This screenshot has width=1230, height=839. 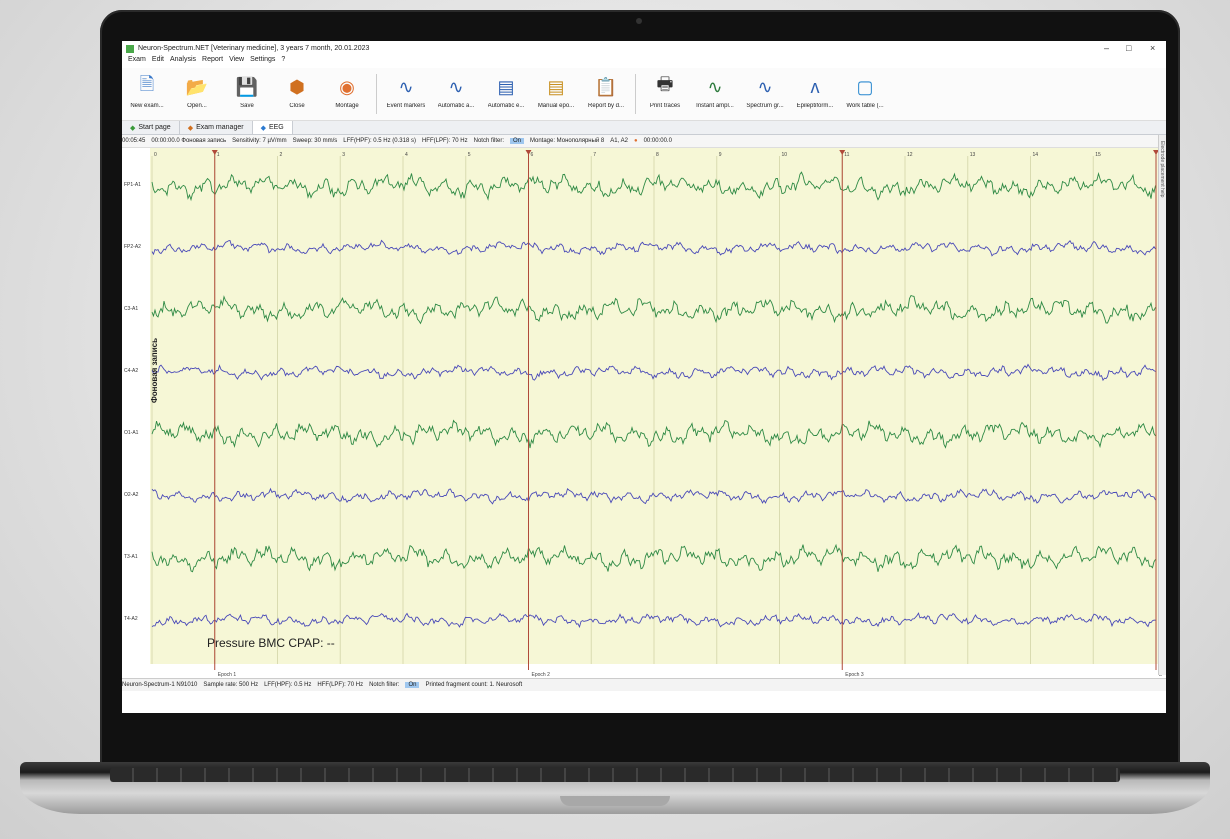 What do you see at coordinates (720, 155) in the screenshot?
I see `second-tick-label: 9` at bounding box center [720, 155].